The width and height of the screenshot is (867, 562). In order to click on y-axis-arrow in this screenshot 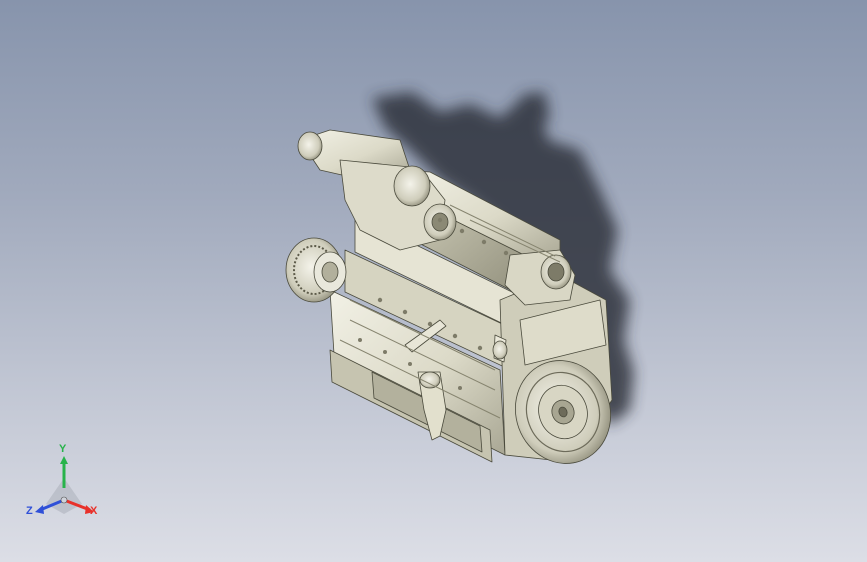, I will do `click(64, 460)`.